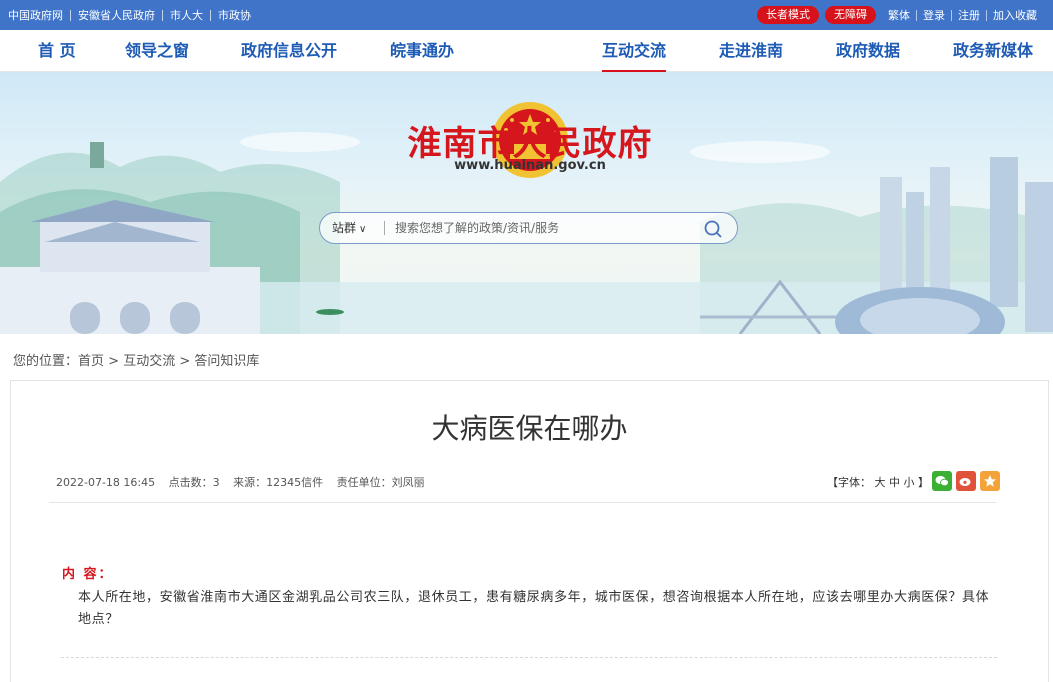 Image resolution: width=1053 pixels, height=682 pixels. What do you see at coordinates (751, 51) in the screenshot?
I see `nav-about-huainan: 走进淮南` at bounding box center [751, 51].